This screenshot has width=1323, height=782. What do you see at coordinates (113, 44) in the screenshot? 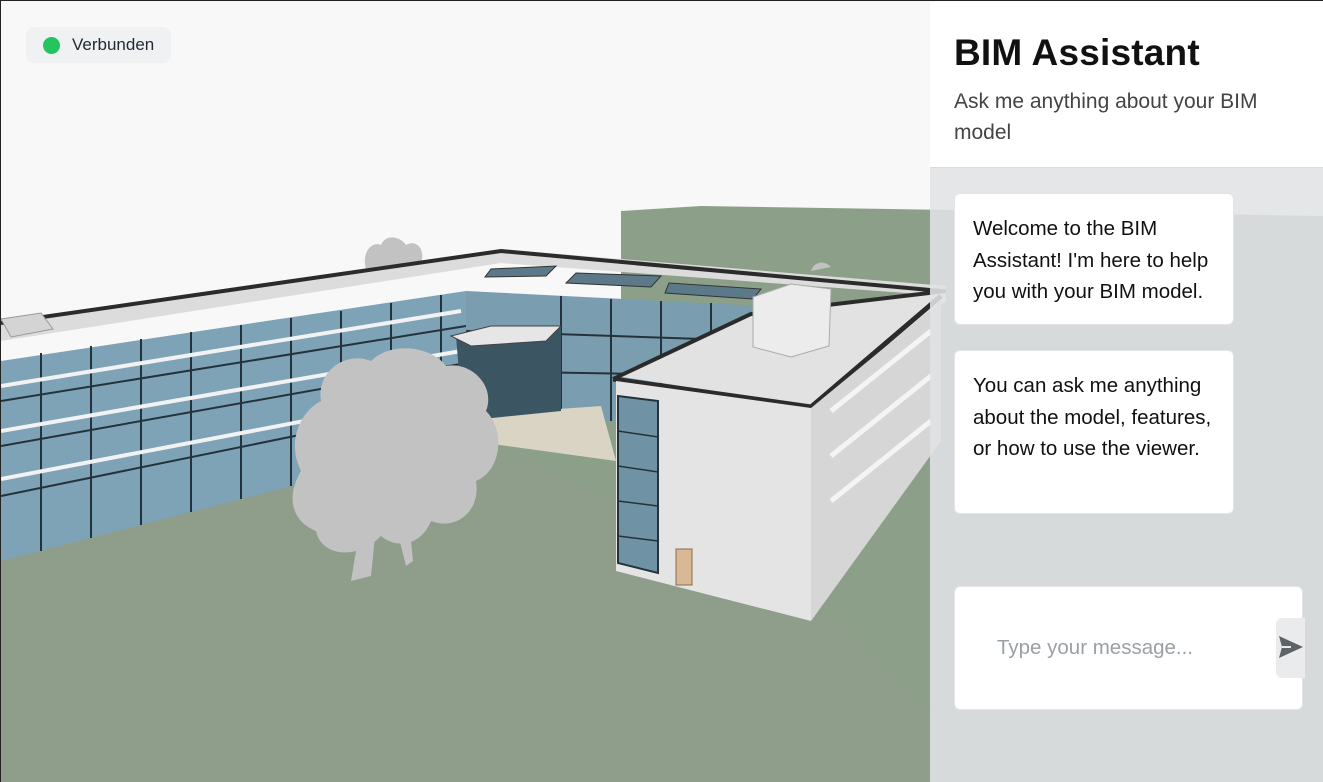
I see `status-label: Verbunden` at bounding box center [113, 44].